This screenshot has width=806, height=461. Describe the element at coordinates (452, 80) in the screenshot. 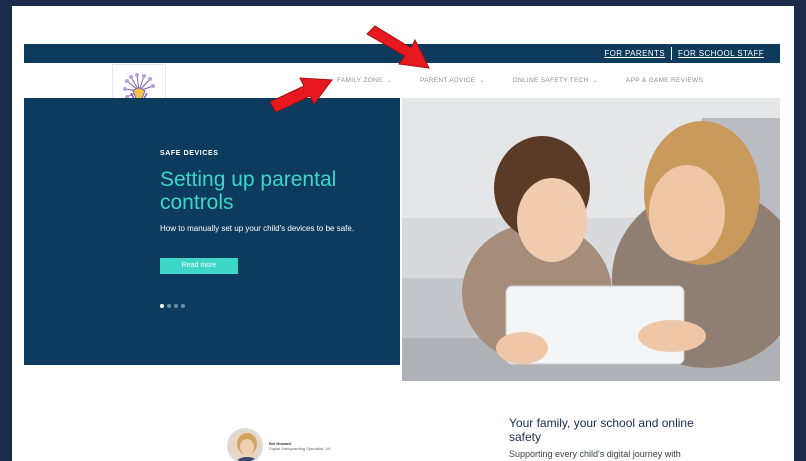

I see `nav-parent-advice: PARENT ADVICE ⌄` at that location.